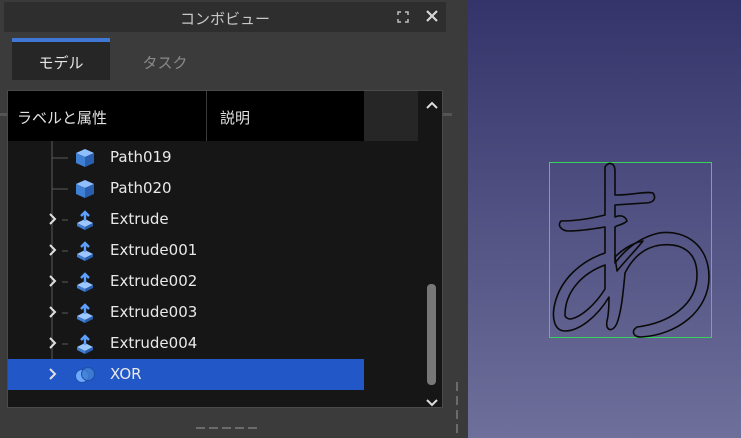 This screenshot has width=741, height=438. What do you see at coordinates (403, 17) in the screenshot?
I see `float-icon` at bounding box center [403, 17].